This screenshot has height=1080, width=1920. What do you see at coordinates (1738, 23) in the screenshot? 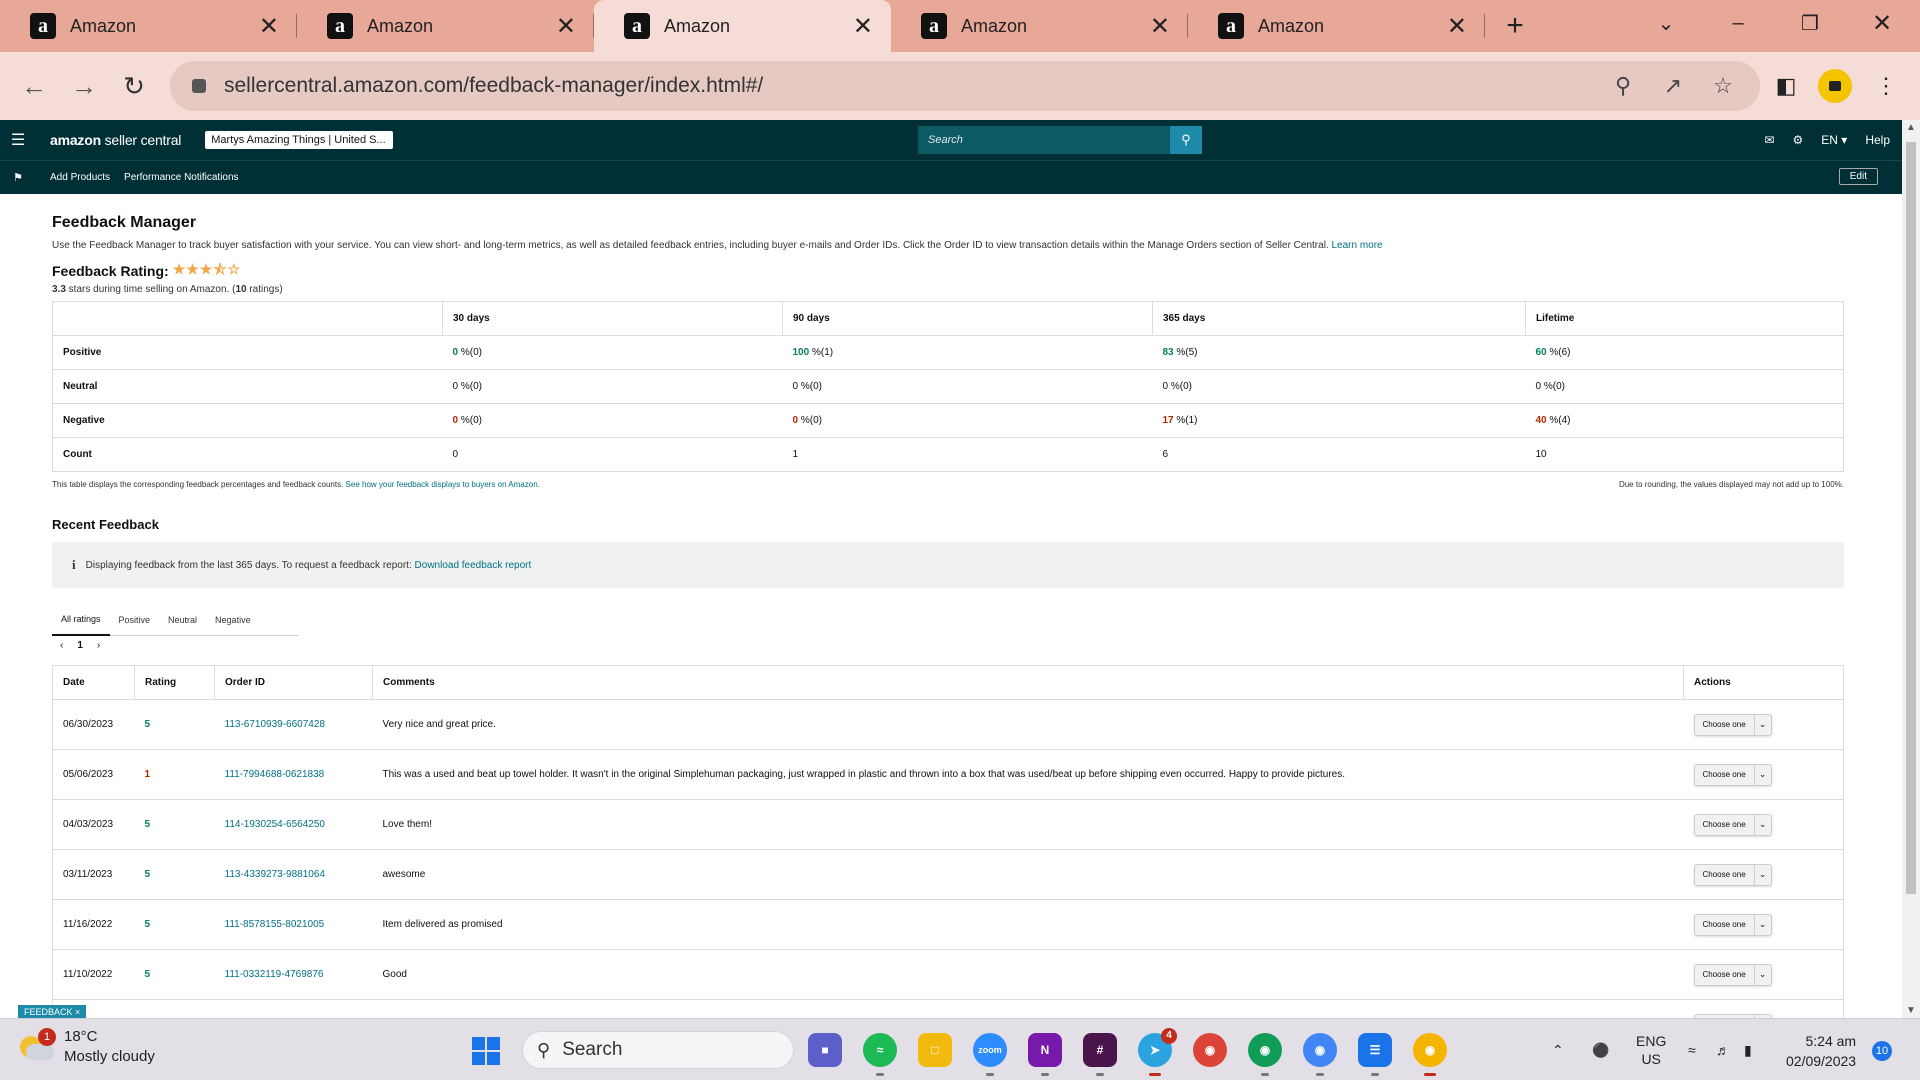
I see `minimize-button: –` at bounding box center [1738, 23].